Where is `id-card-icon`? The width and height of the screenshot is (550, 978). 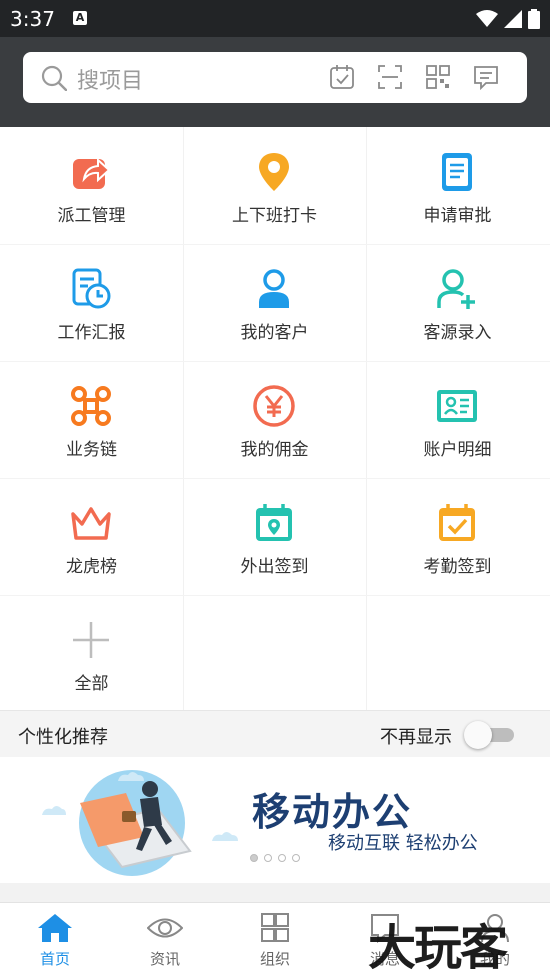
id-card-icon is located at coordinates (457, 406).